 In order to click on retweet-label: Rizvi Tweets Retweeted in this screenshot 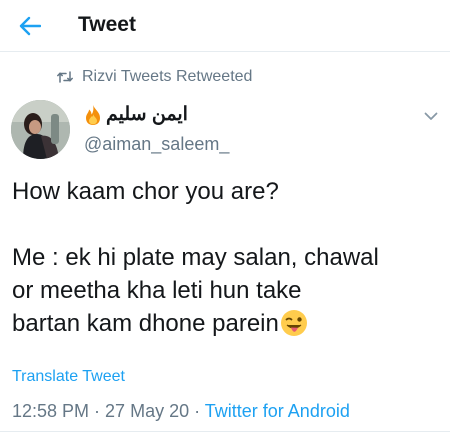, I will do `click(167, 76)`.